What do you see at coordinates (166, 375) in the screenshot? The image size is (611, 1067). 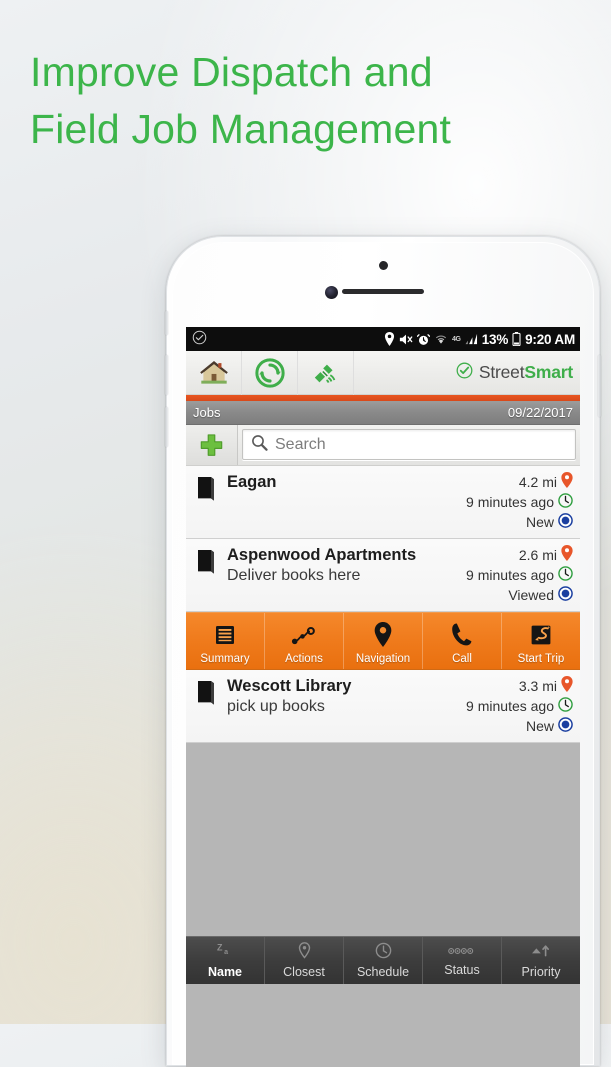 I see `volume-up-button` at bounding box center [166, 375].